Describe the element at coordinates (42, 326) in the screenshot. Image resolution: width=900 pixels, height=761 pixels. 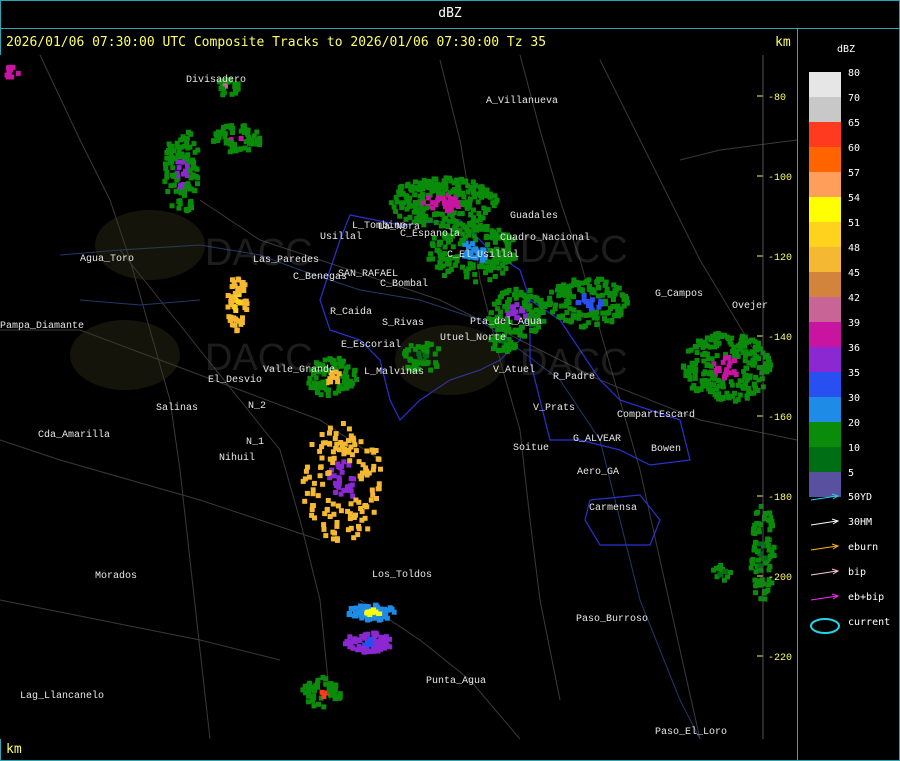
I see `place-label: Pampa_Diamante` at that location.